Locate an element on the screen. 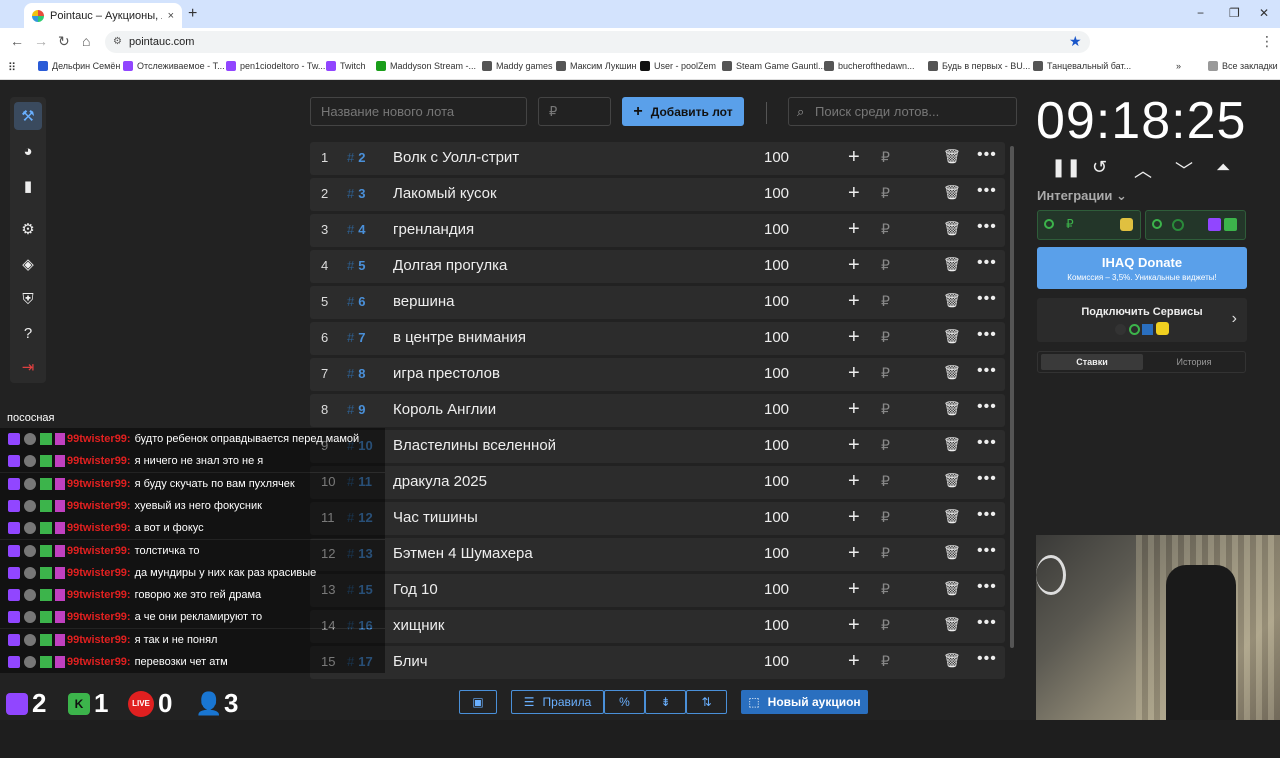 Image resolution: width=1280 pixels, height=758 pixels. new-lot-name-input: Название нового лота is located at coordinates (418, 111).